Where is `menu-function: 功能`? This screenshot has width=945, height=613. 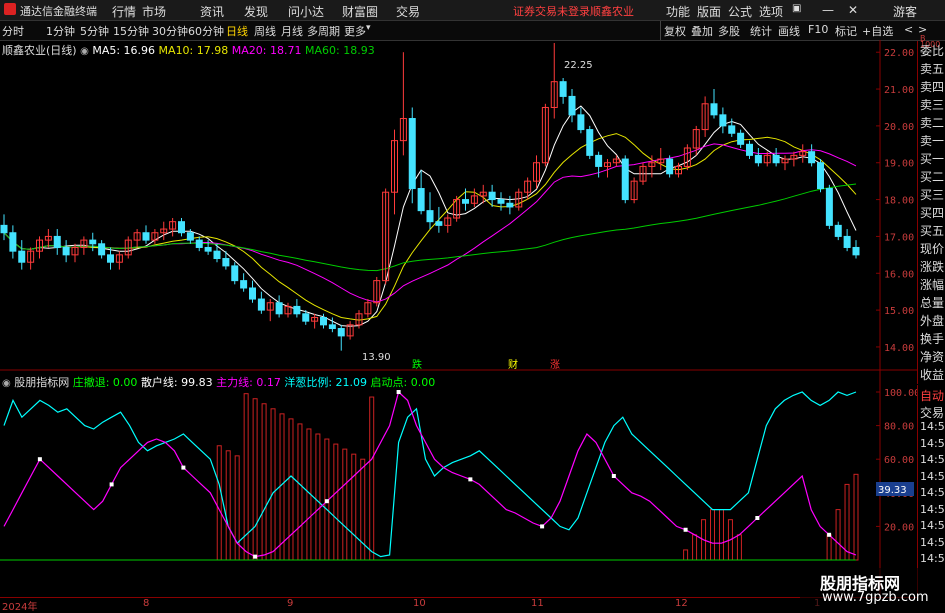
menu-function: 功能 is located at coordinates (678, 11).